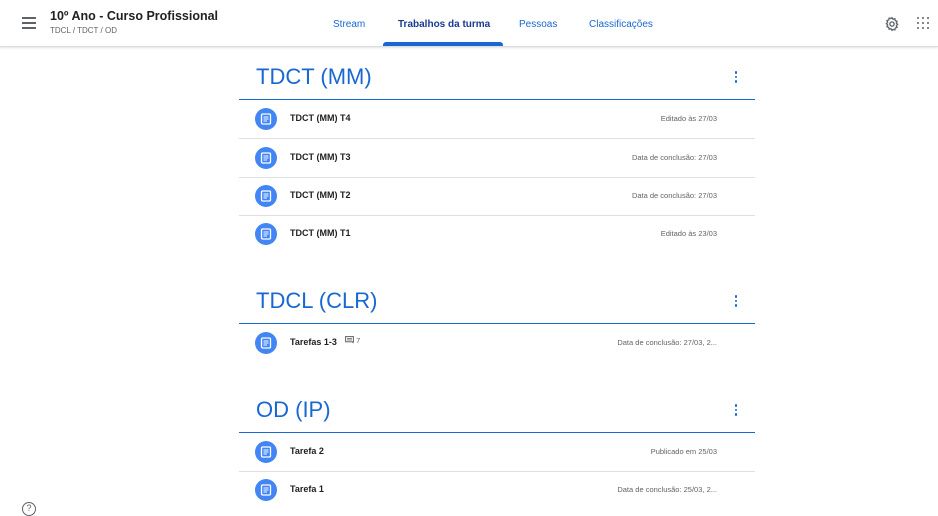  I want to click on tab-classwork: Trabalhos da turma, so click(444, 24).